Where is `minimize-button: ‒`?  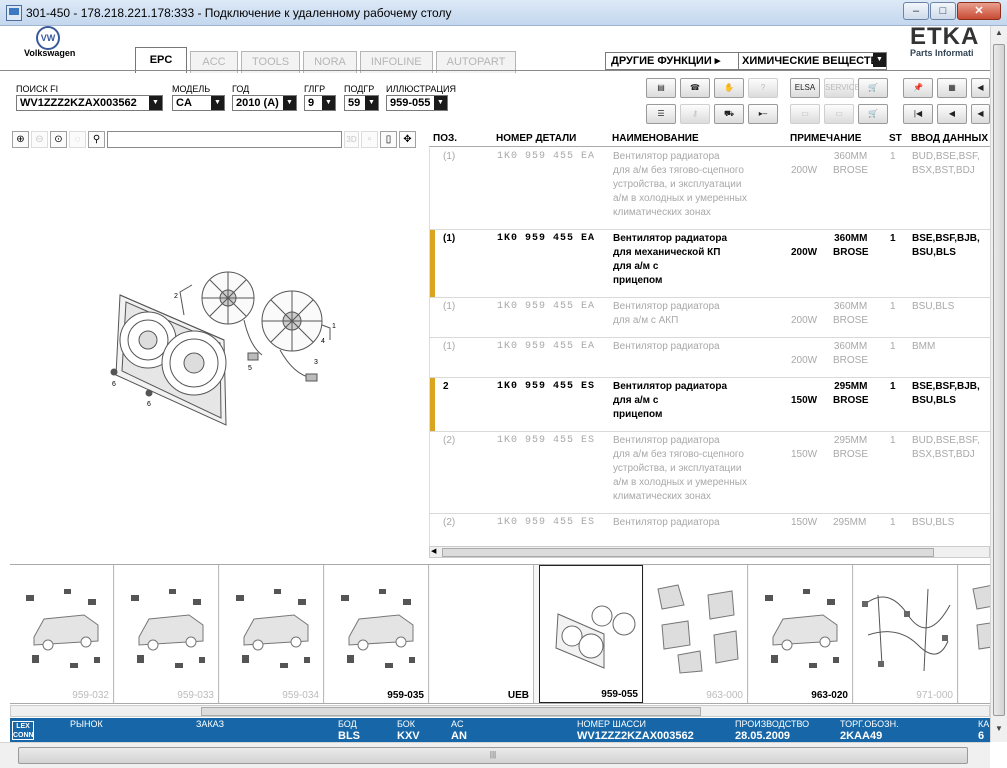
minimize-button: ‒ is located at coordinates (916, 11).